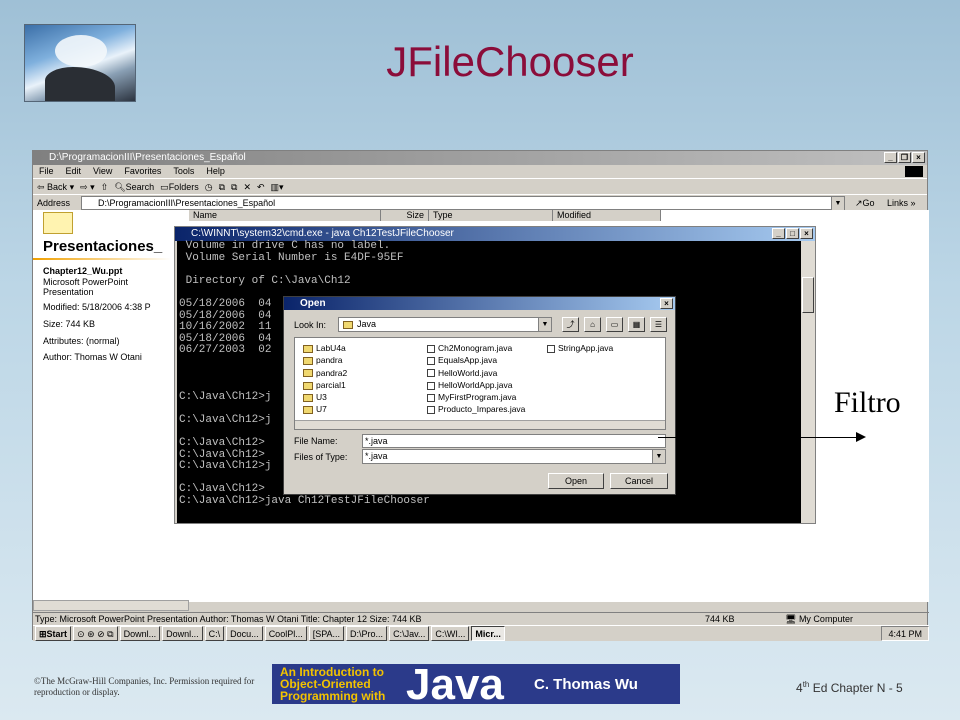 The image size is (960, 720). What do you see at coordinates (316, 441) in the screenshot?
I see `file-name-label: File Name:` at bounding box center [316, 441].